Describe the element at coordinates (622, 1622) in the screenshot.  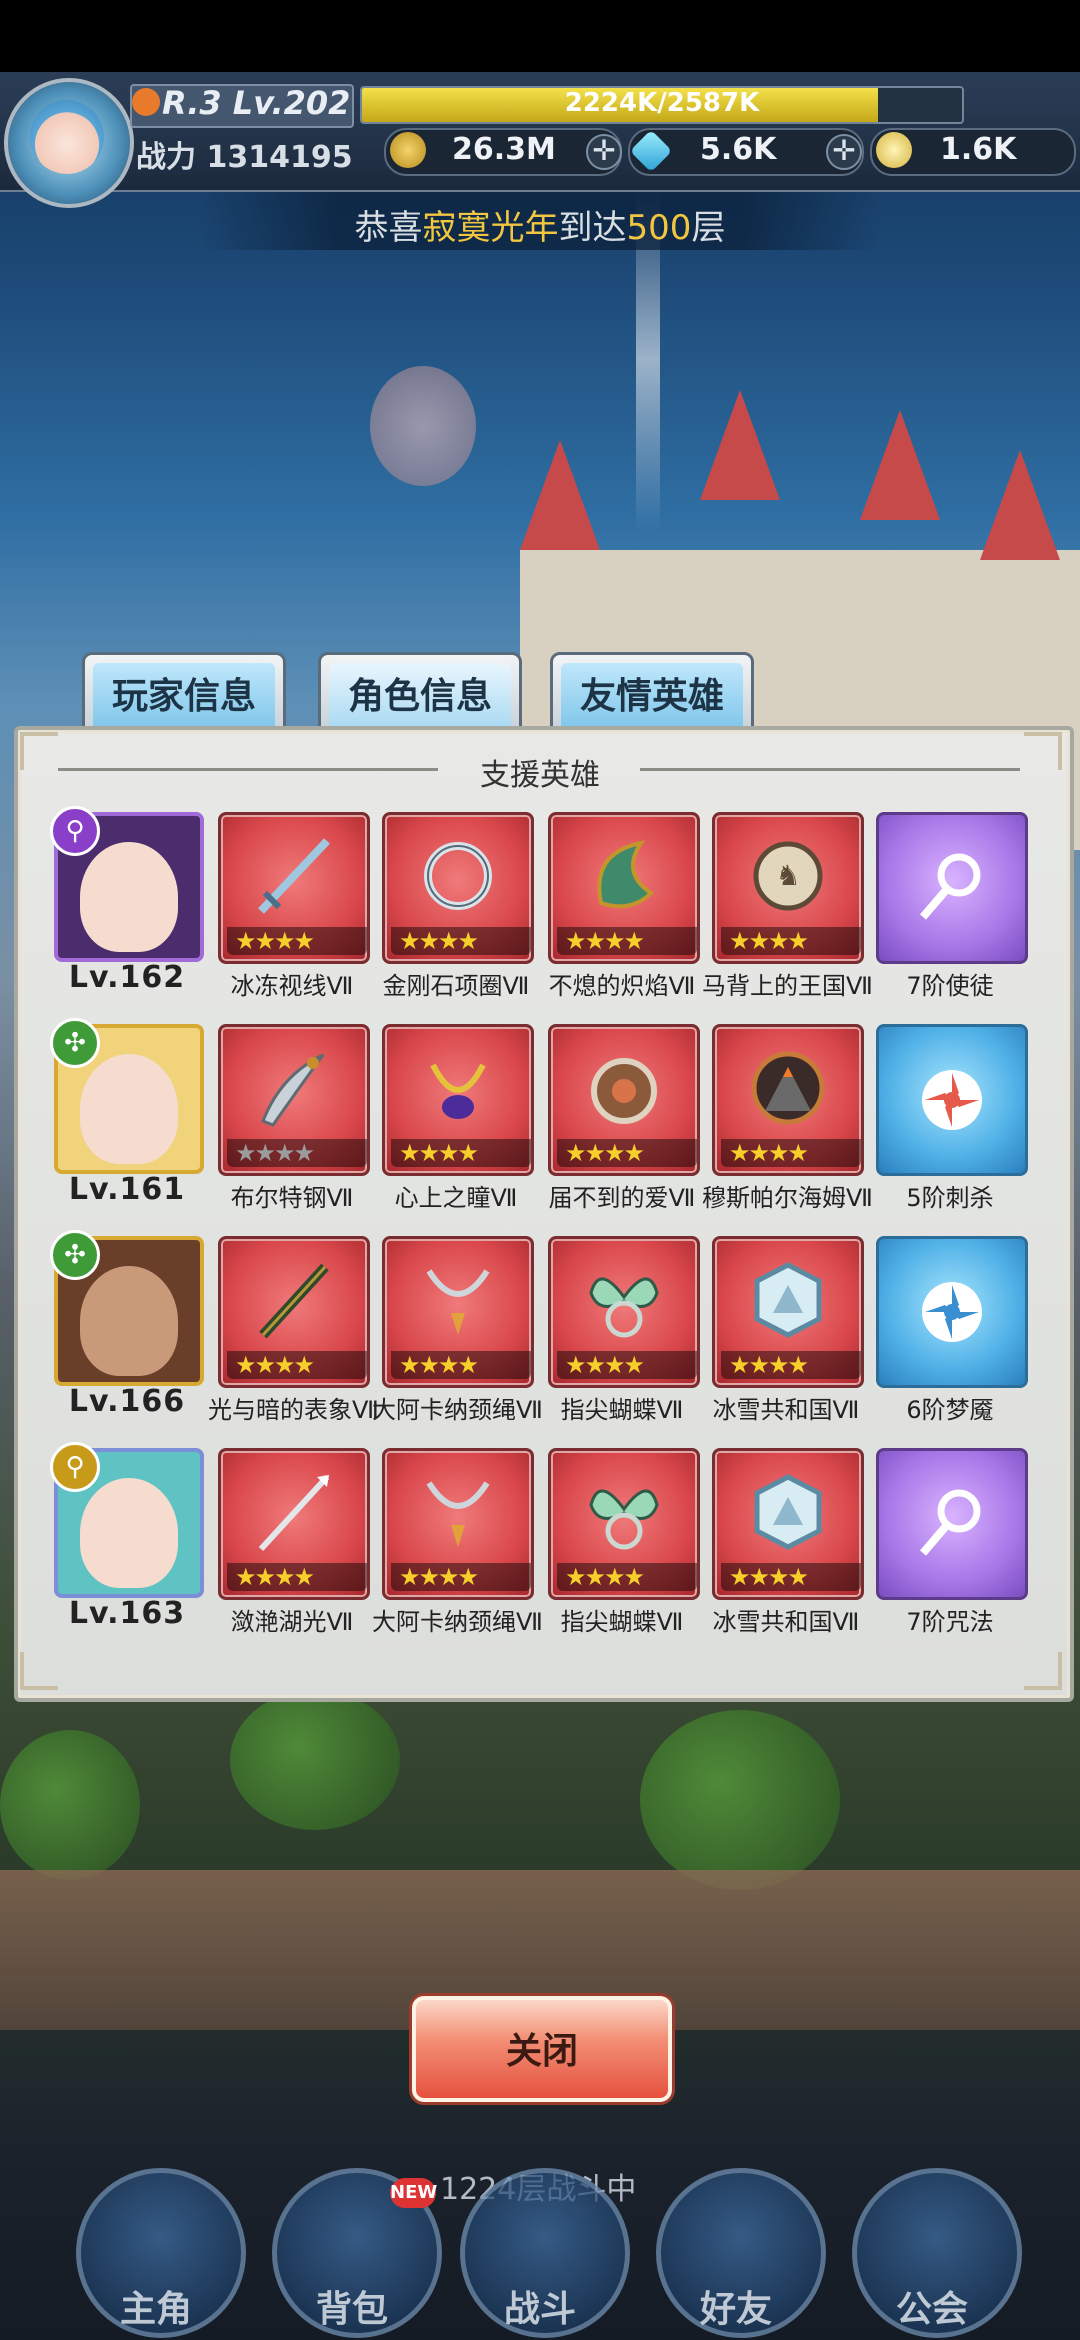
I see `equipment-name: 指尖蝴蝶Ⅶ` at that location.